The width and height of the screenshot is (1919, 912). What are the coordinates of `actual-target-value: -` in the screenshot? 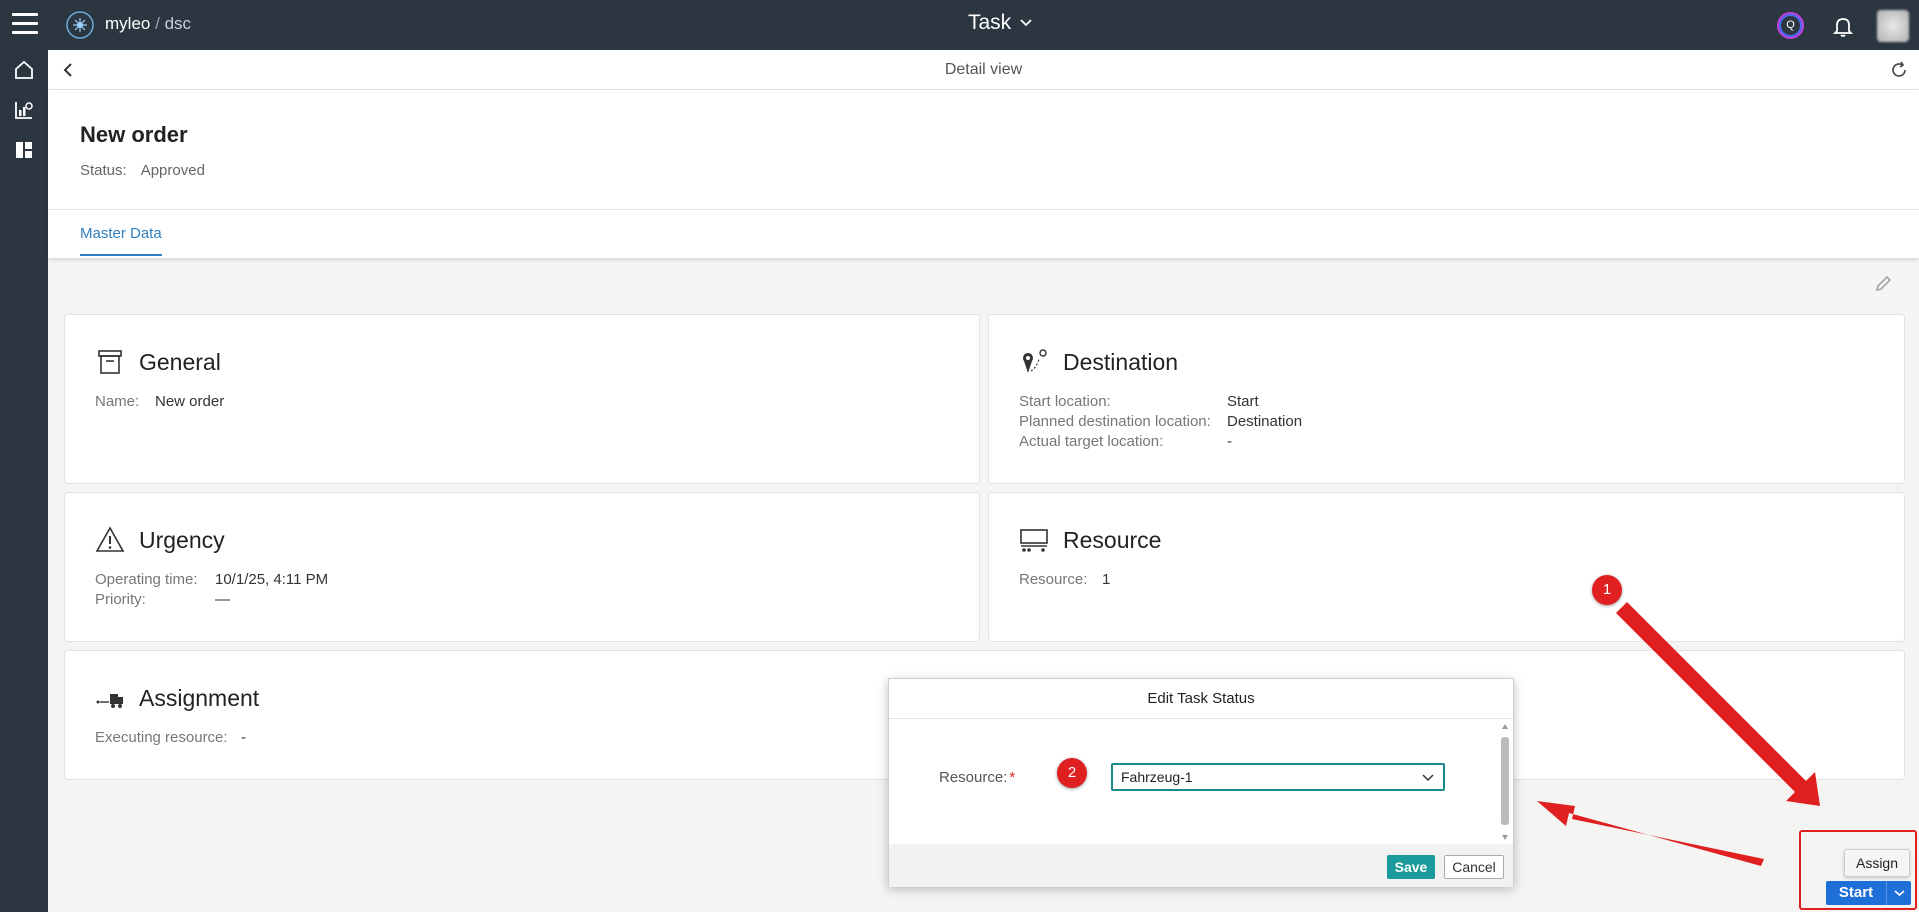 It's located at (1229, 441).